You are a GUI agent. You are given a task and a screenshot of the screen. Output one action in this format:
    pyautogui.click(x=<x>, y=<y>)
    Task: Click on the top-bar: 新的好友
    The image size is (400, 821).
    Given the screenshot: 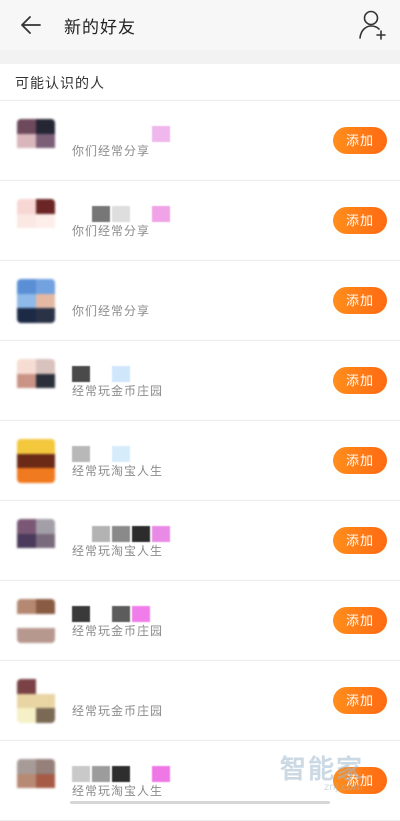 What is the action you would take?
    pyautogui.click(x=200, y=25)
    